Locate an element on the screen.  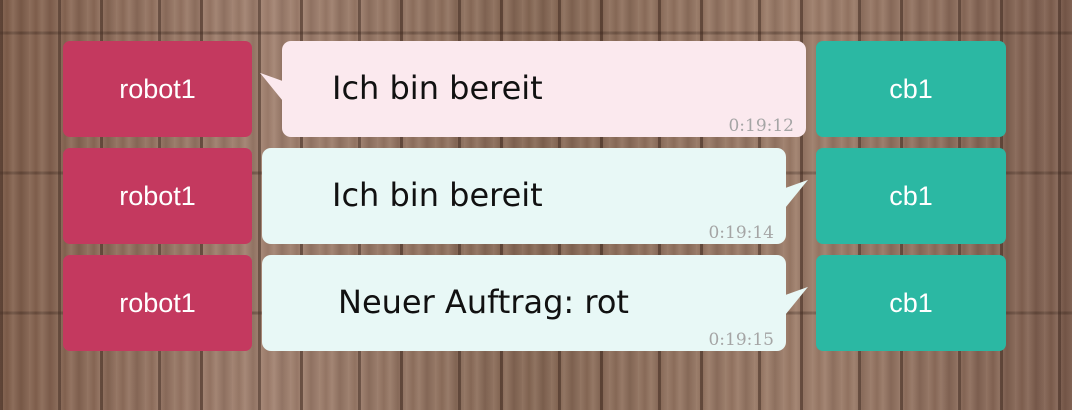
message-timestamp: 0:19:14 is located at coordinates (741, 233).